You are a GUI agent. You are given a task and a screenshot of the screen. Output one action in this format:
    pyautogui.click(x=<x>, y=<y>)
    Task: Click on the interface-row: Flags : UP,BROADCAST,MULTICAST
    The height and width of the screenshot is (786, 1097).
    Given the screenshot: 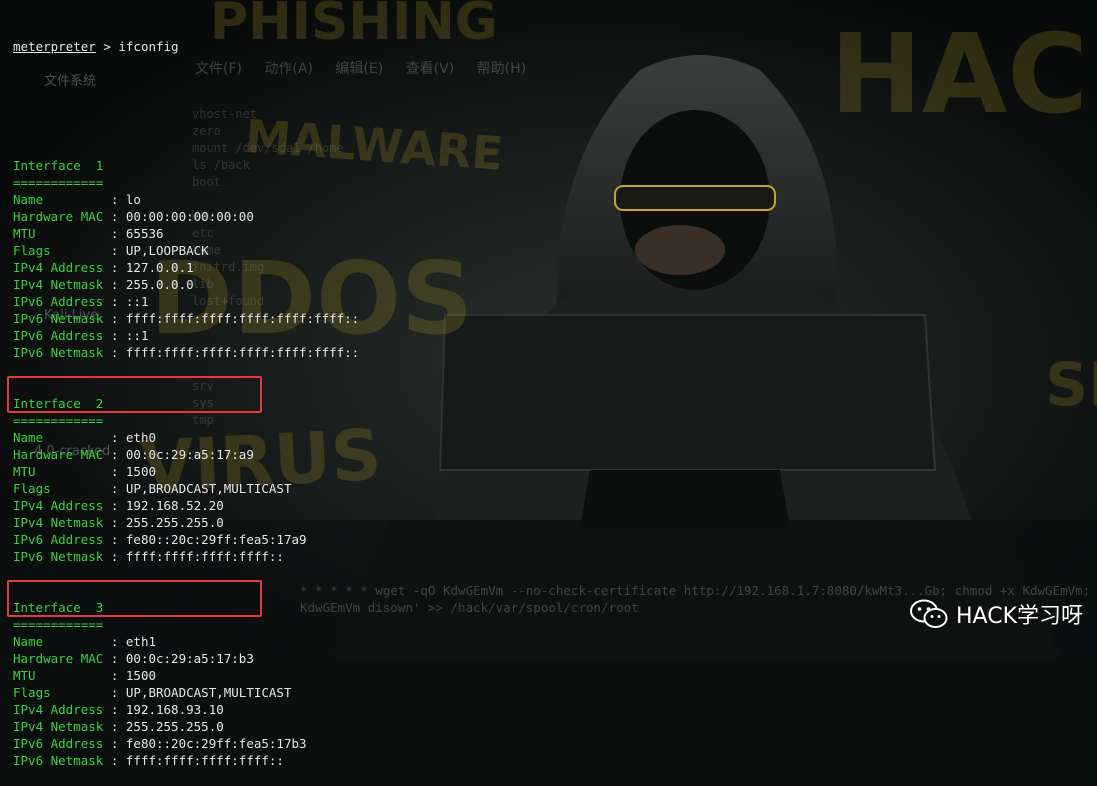 What is the action you would take?
    pyautogui.click(x=186, y=692)
    